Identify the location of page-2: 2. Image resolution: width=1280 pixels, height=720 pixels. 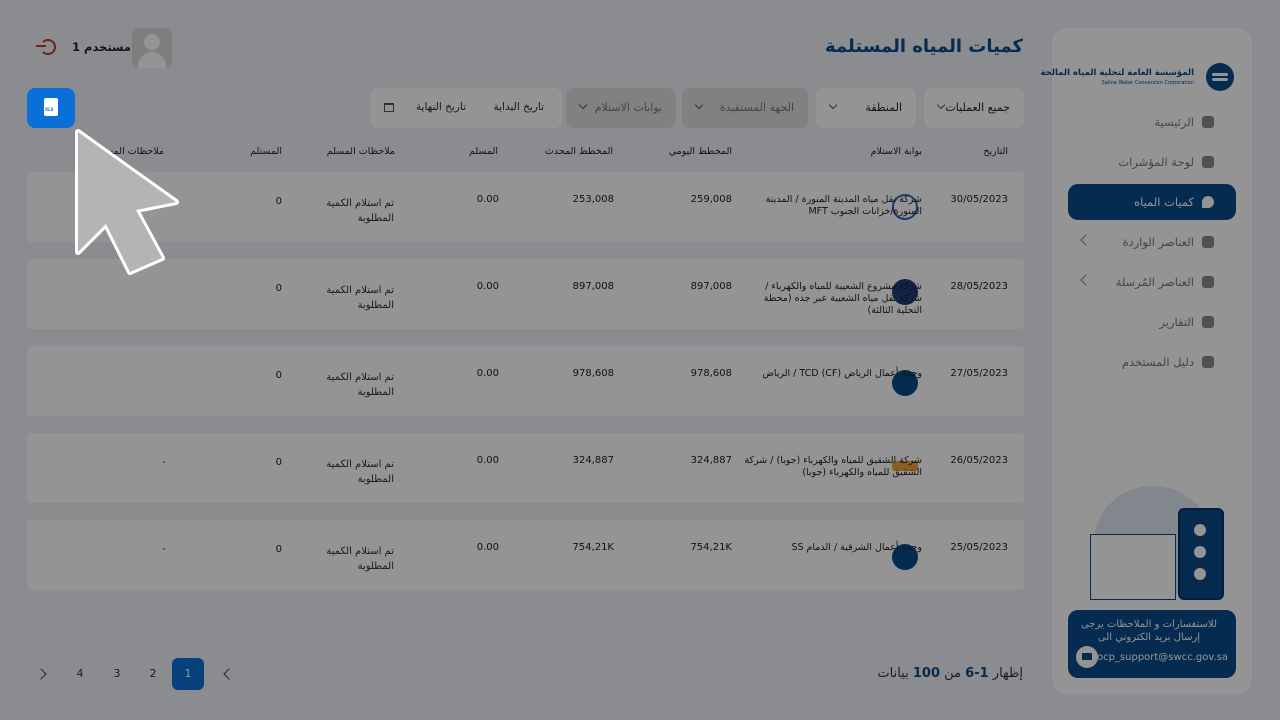
(153, 674).